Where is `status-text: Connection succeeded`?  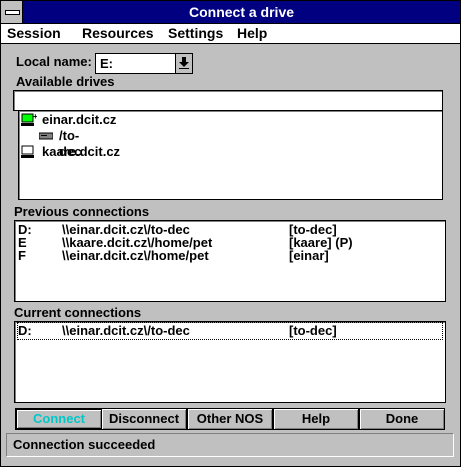 status-text: Connection succeeded is located at coordinates (84, 444).